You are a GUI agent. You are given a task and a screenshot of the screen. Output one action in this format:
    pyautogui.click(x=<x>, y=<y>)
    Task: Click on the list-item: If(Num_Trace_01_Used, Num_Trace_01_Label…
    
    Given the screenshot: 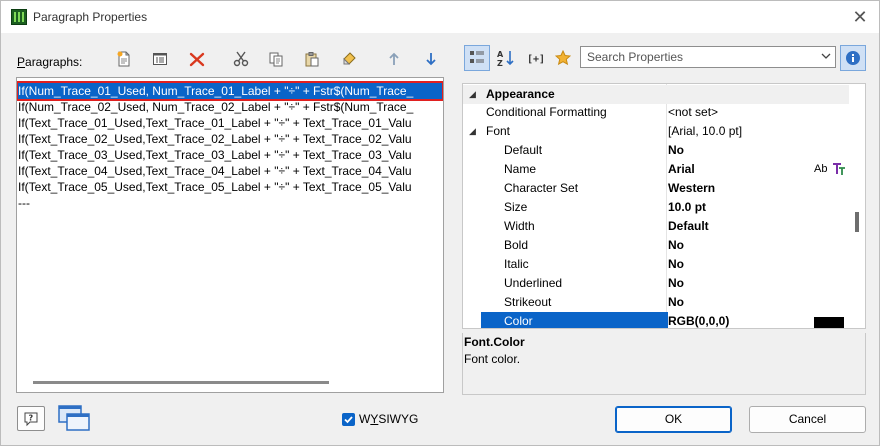 What is the action you would take?
    pyautogui.click(x=230, y=91)
    